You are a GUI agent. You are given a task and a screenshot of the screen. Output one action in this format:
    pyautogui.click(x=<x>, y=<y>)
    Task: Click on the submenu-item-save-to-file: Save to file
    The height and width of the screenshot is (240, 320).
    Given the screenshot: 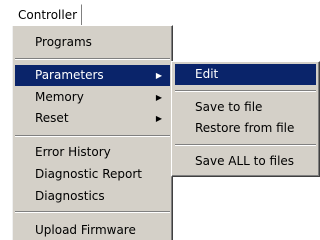 What is the action you would take?
    pyautogui.click(x=245, y=107)
    